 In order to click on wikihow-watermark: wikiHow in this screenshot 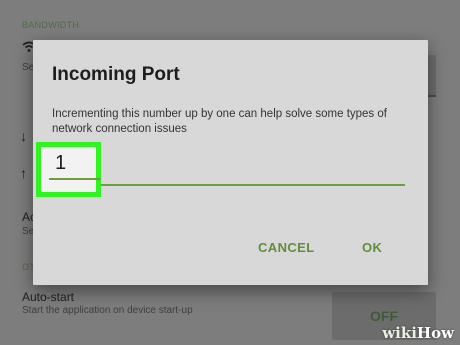, I will do `click(418, 333)`.